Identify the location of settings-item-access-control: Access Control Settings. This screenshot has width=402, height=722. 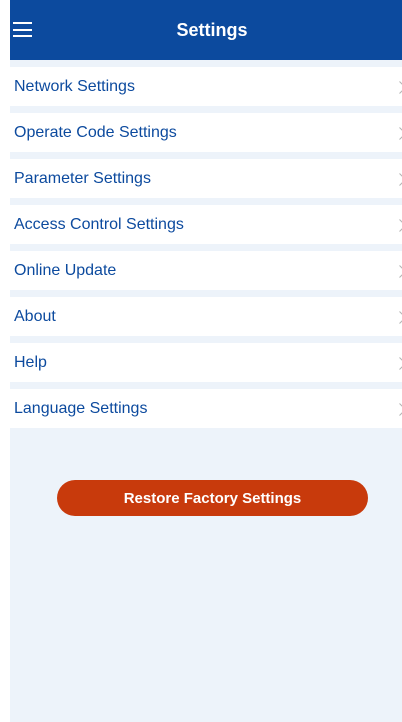
(206, 224).